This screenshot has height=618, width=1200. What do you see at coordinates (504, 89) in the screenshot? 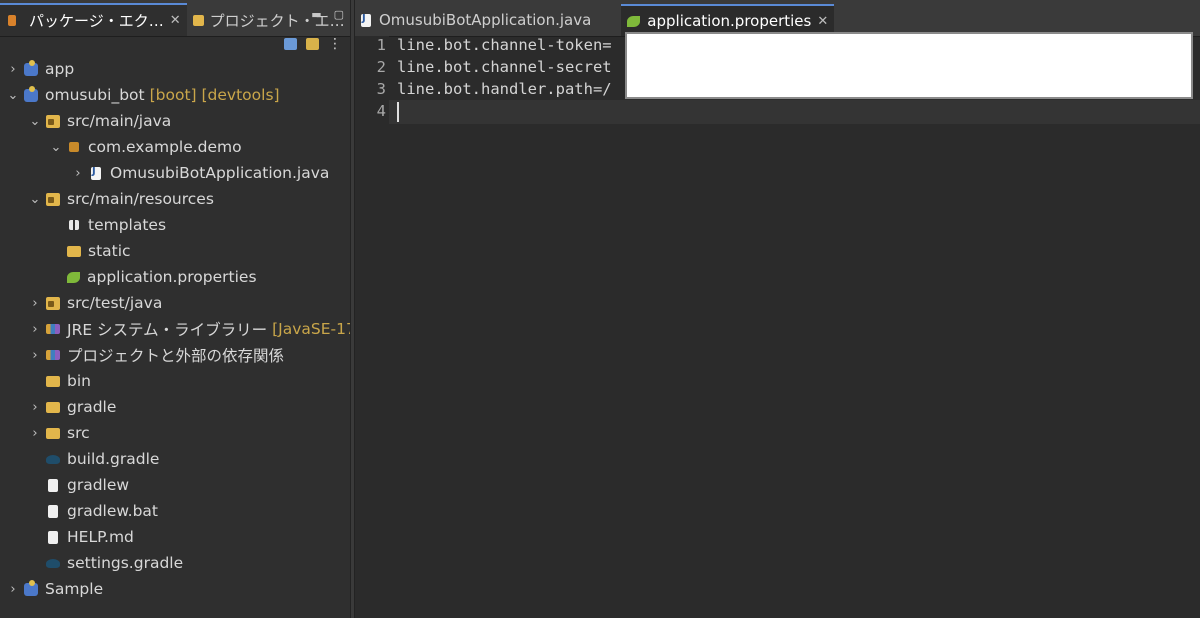
I see `code-line: line.bot.handler.path=/` at bounding box center [504, 89].